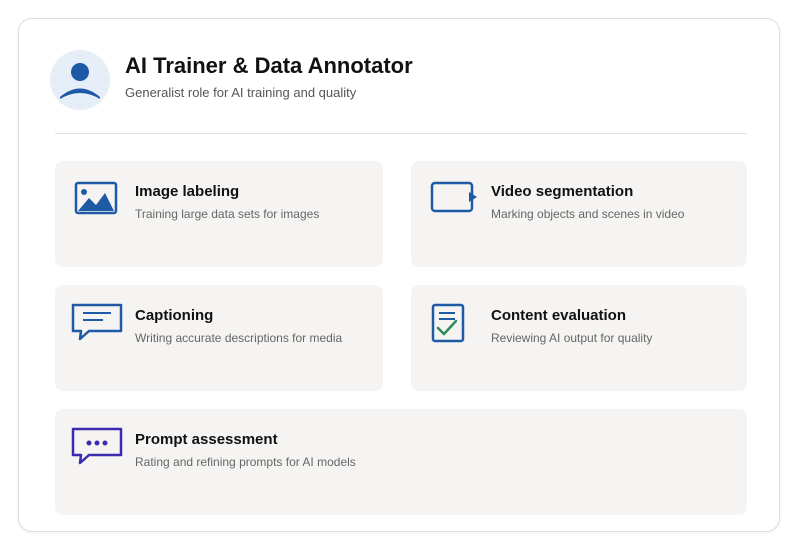 This screenshot has height=551, width=800. Describe the element at coordinates (174, 315) in the screenshot. I see `task-title: Captioning` at that location.